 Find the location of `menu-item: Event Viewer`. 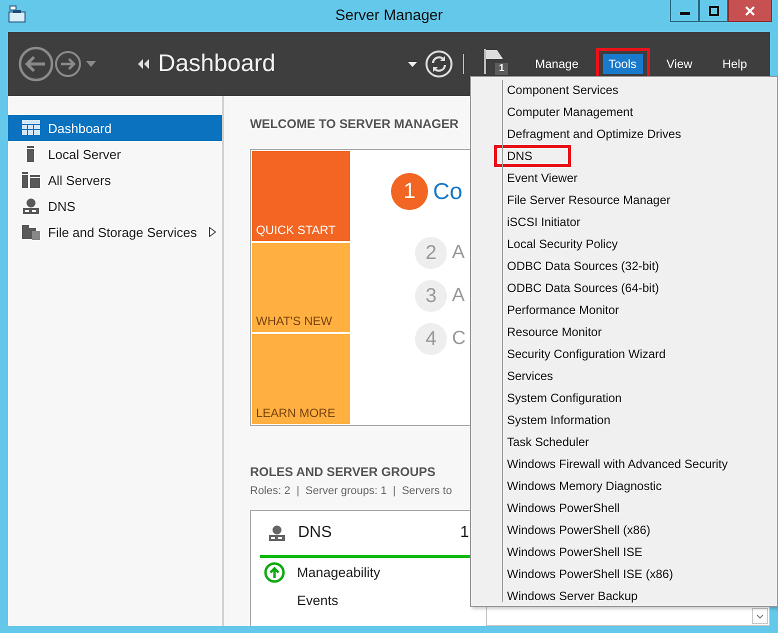

menu-item: Event Viewer is located at coordinates (555, 178).